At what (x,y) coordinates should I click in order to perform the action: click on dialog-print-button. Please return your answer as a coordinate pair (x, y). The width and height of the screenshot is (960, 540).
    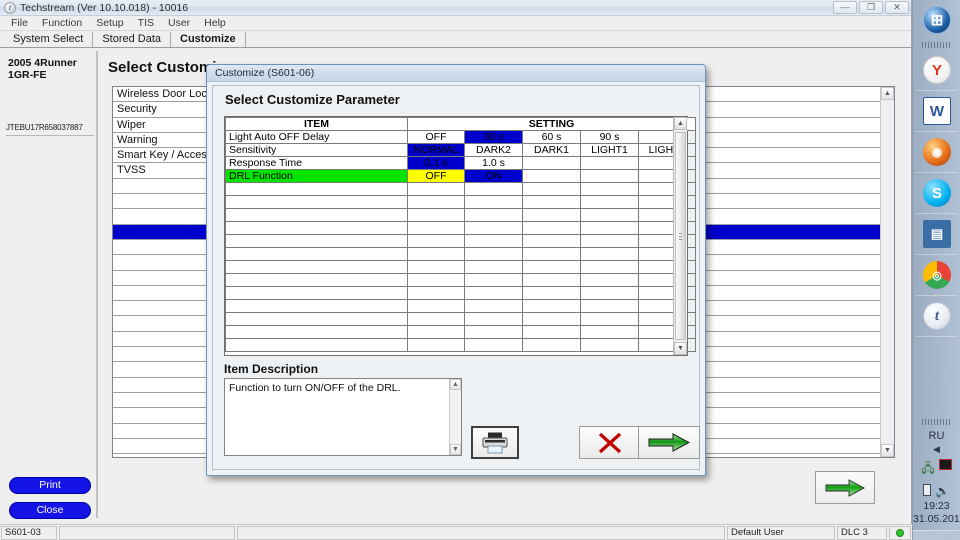
    Looking at the image, I should click on (495, 442).